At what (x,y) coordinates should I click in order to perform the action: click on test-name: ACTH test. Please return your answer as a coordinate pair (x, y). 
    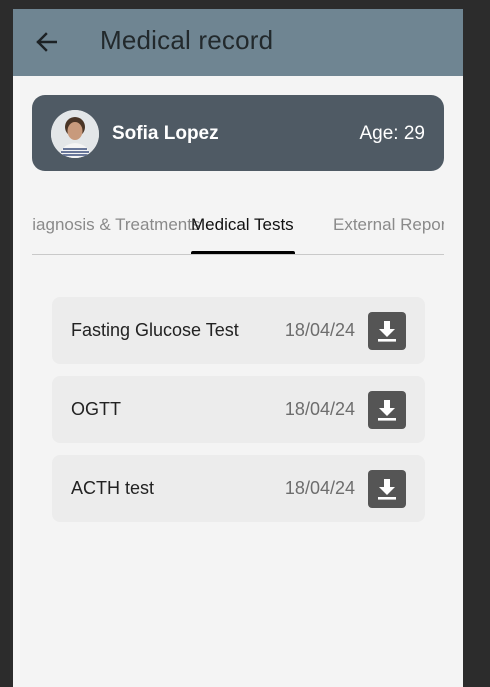
    Looking at the image, I should click on (113, 488).